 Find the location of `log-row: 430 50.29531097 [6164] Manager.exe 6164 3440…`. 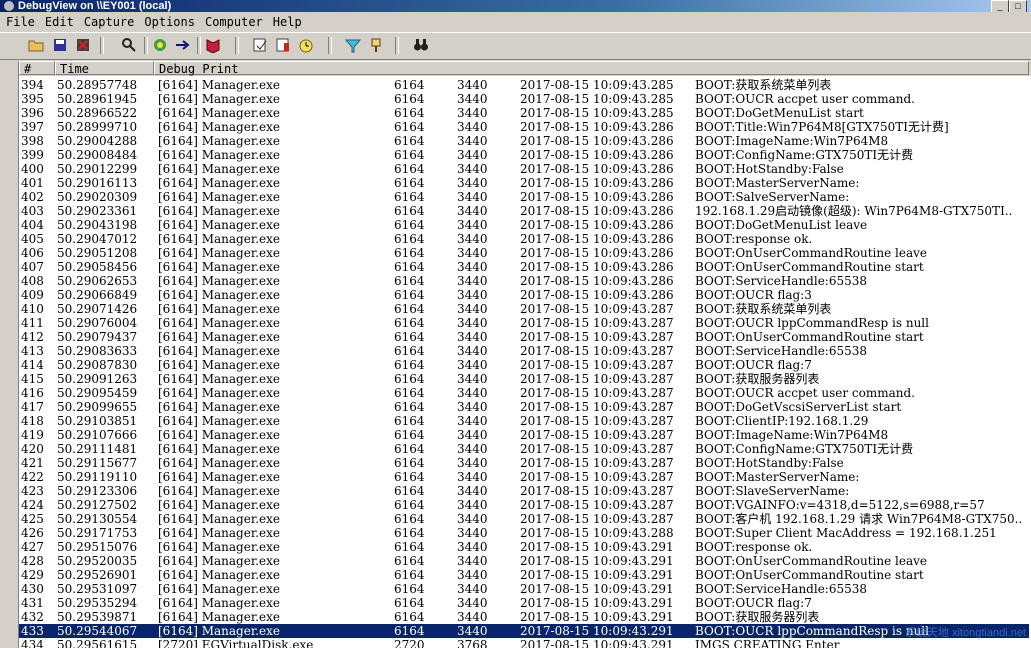

log-row: 430 50.29531097 [6164] Manager.exe 6164 3440… is located at coordinates (524, 589).